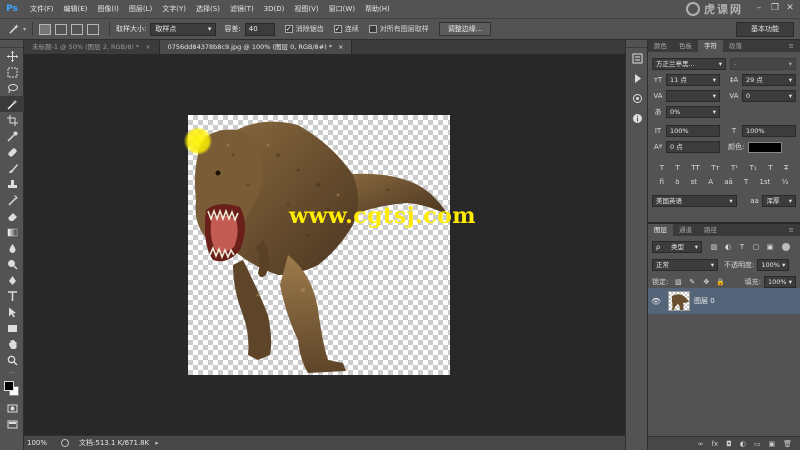 This screenshot has width=800, height=450. Describe the element at coordinates (785, 182) in the screenshot. I see `opentype-button-7: ½` at that location.